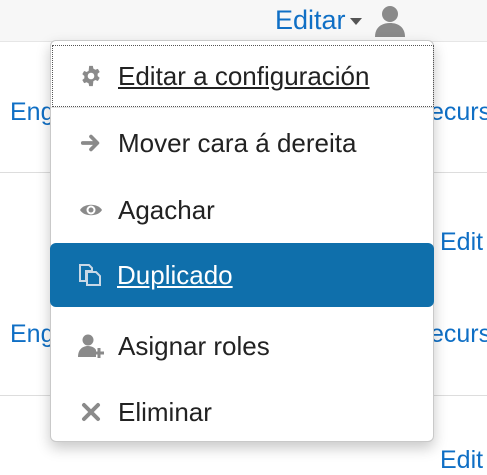 This screenshot has height=475, width=487. What do you see at coordinates (243, 210) in the screenshot?
I see `menu-item-hide: Agachar` at bounding box center [243, 210].